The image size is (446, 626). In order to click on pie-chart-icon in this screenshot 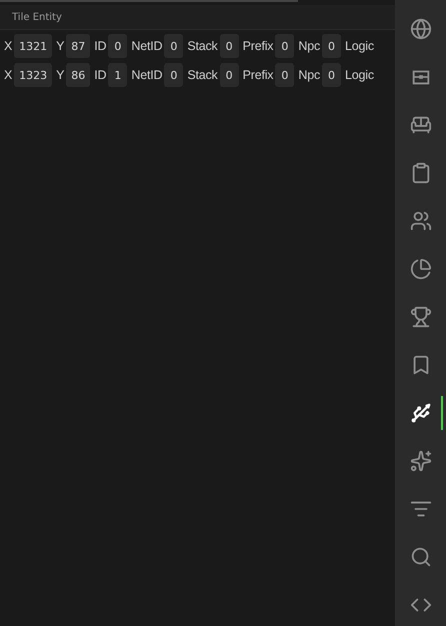, I will do `click(421, 269)`.